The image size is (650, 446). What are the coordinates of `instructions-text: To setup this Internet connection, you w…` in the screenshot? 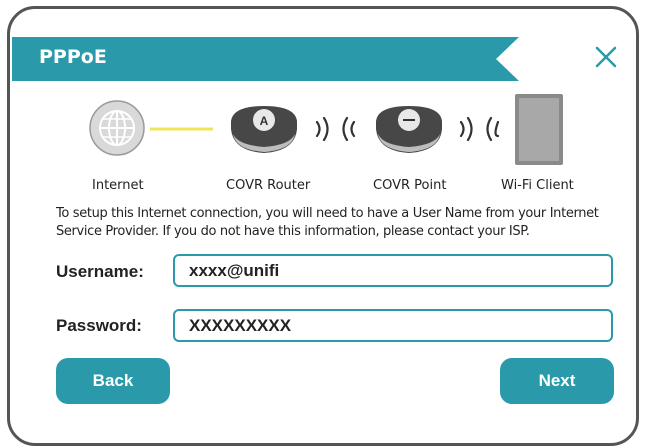 It's located at (327, 222).